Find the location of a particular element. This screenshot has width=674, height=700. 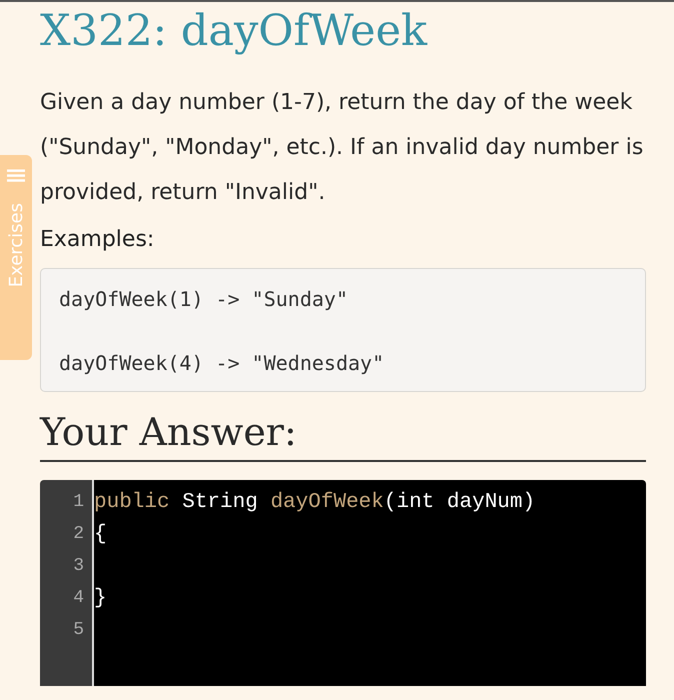

example-text: dayOfWeek(1) -> "Sunday" is located at coordinates (204, 299).